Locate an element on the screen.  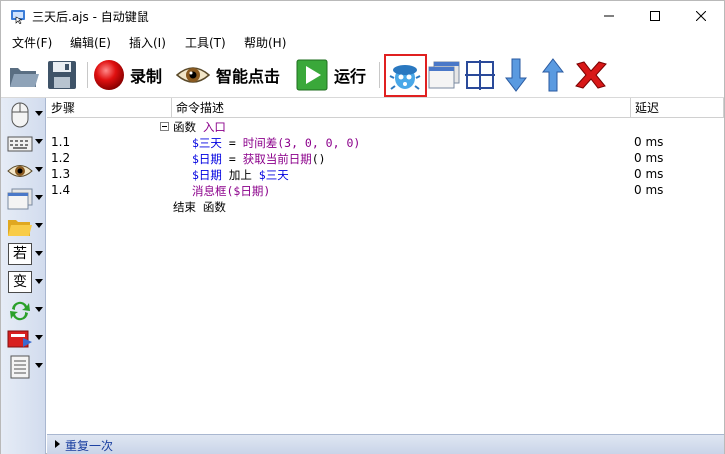
step-number: 1.2 is located at coordinates (61, 158).